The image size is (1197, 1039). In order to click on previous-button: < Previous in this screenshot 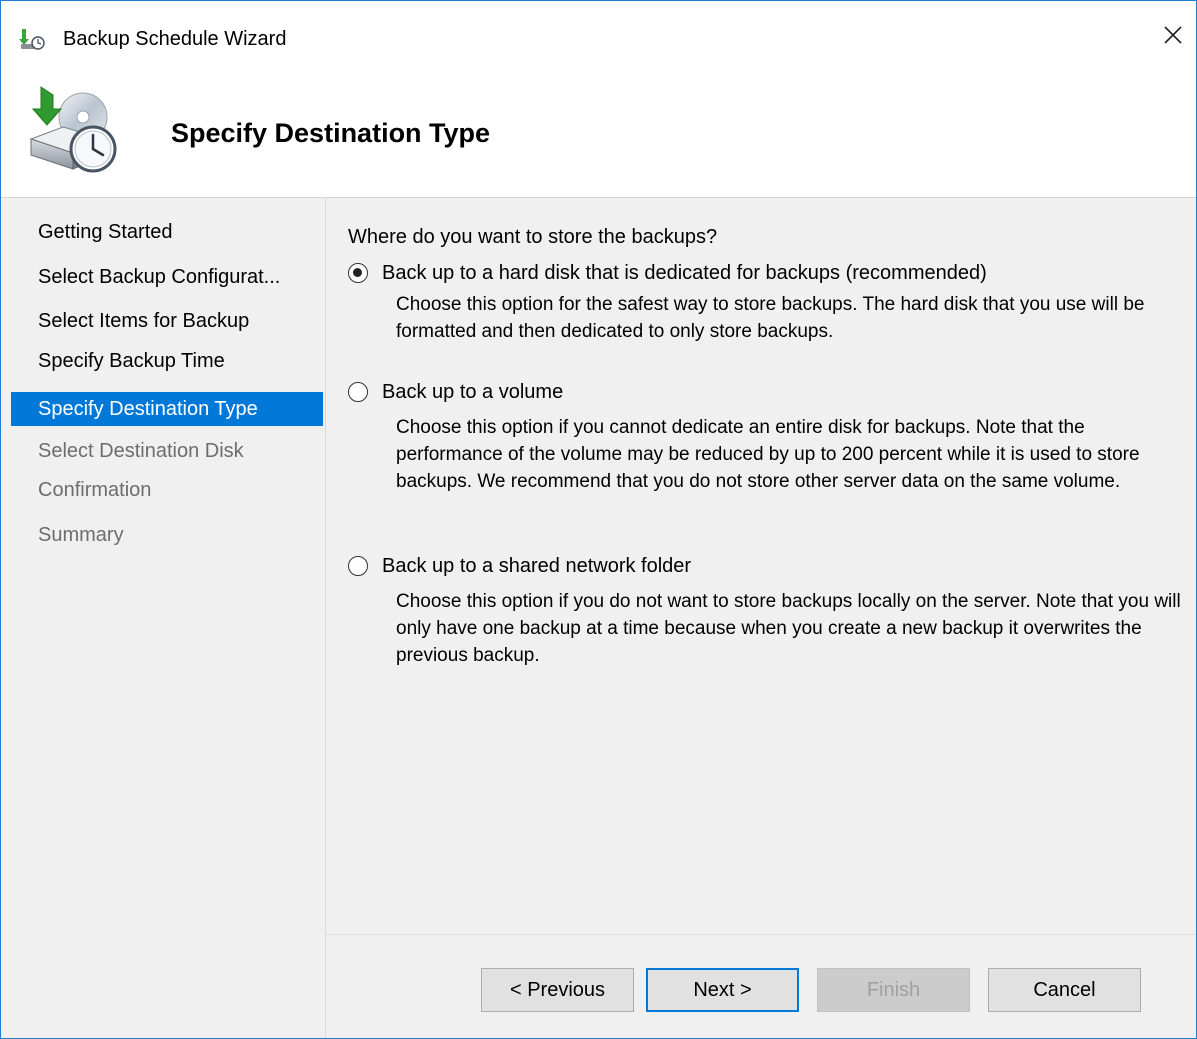, I will do `click(557, 990)`.